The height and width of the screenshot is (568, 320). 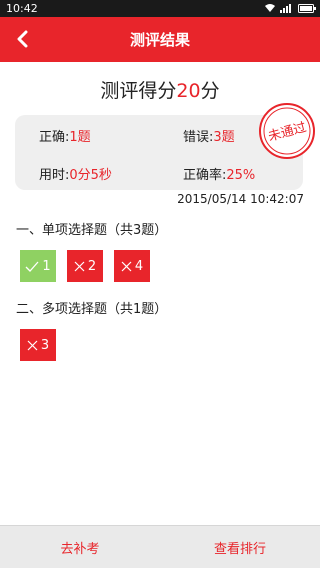 I want to click on status-bar: 10:42, so click(x=160, y=8).